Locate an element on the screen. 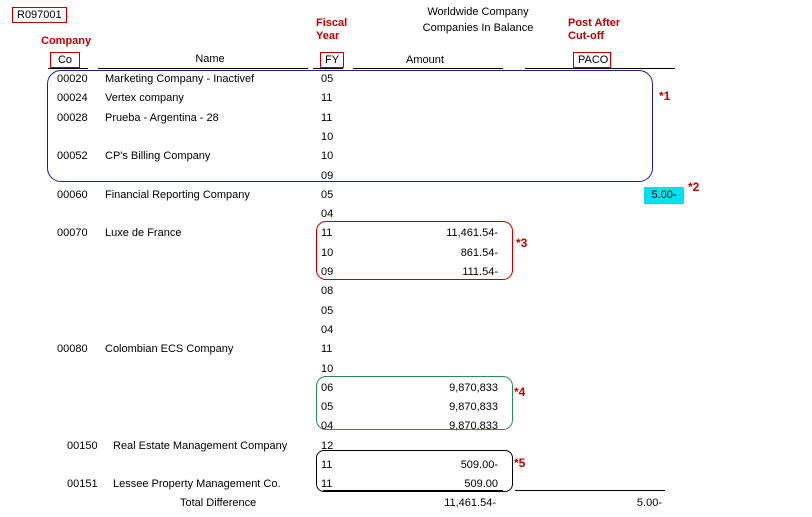  header-rule-amount is located at coordinates (428, 68).